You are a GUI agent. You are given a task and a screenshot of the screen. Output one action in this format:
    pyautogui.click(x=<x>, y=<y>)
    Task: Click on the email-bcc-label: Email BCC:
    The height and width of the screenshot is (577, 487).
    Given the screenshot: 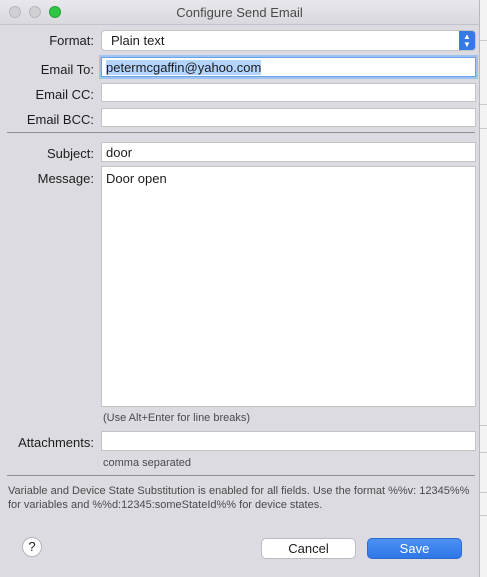 What is the action you would take?
    pyautogui.click(x=60, y=119)
    